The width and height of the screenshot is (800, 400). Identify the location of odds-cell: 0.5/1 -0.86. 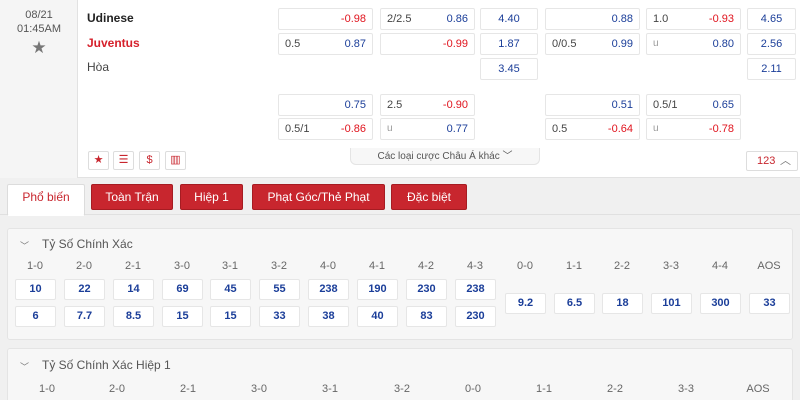
(325, 129).